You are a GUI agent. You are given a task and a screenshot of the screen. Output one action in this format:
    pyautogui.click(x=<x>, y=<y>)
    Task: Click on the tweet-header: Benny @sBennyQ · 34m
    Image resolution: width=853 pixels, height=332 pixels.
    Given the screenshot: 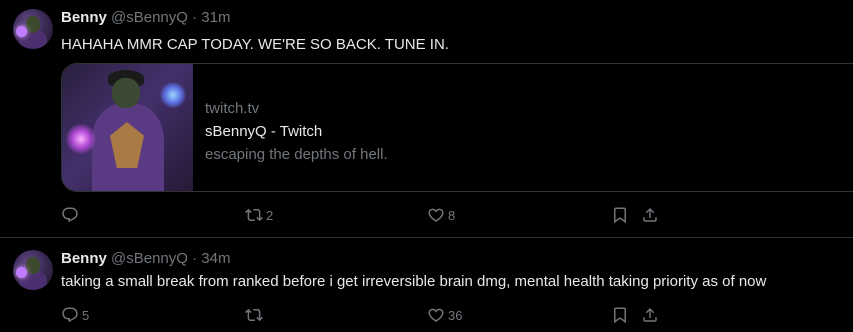 What is the action you would take?
    pyautogui.click(x=145, y=259)
    